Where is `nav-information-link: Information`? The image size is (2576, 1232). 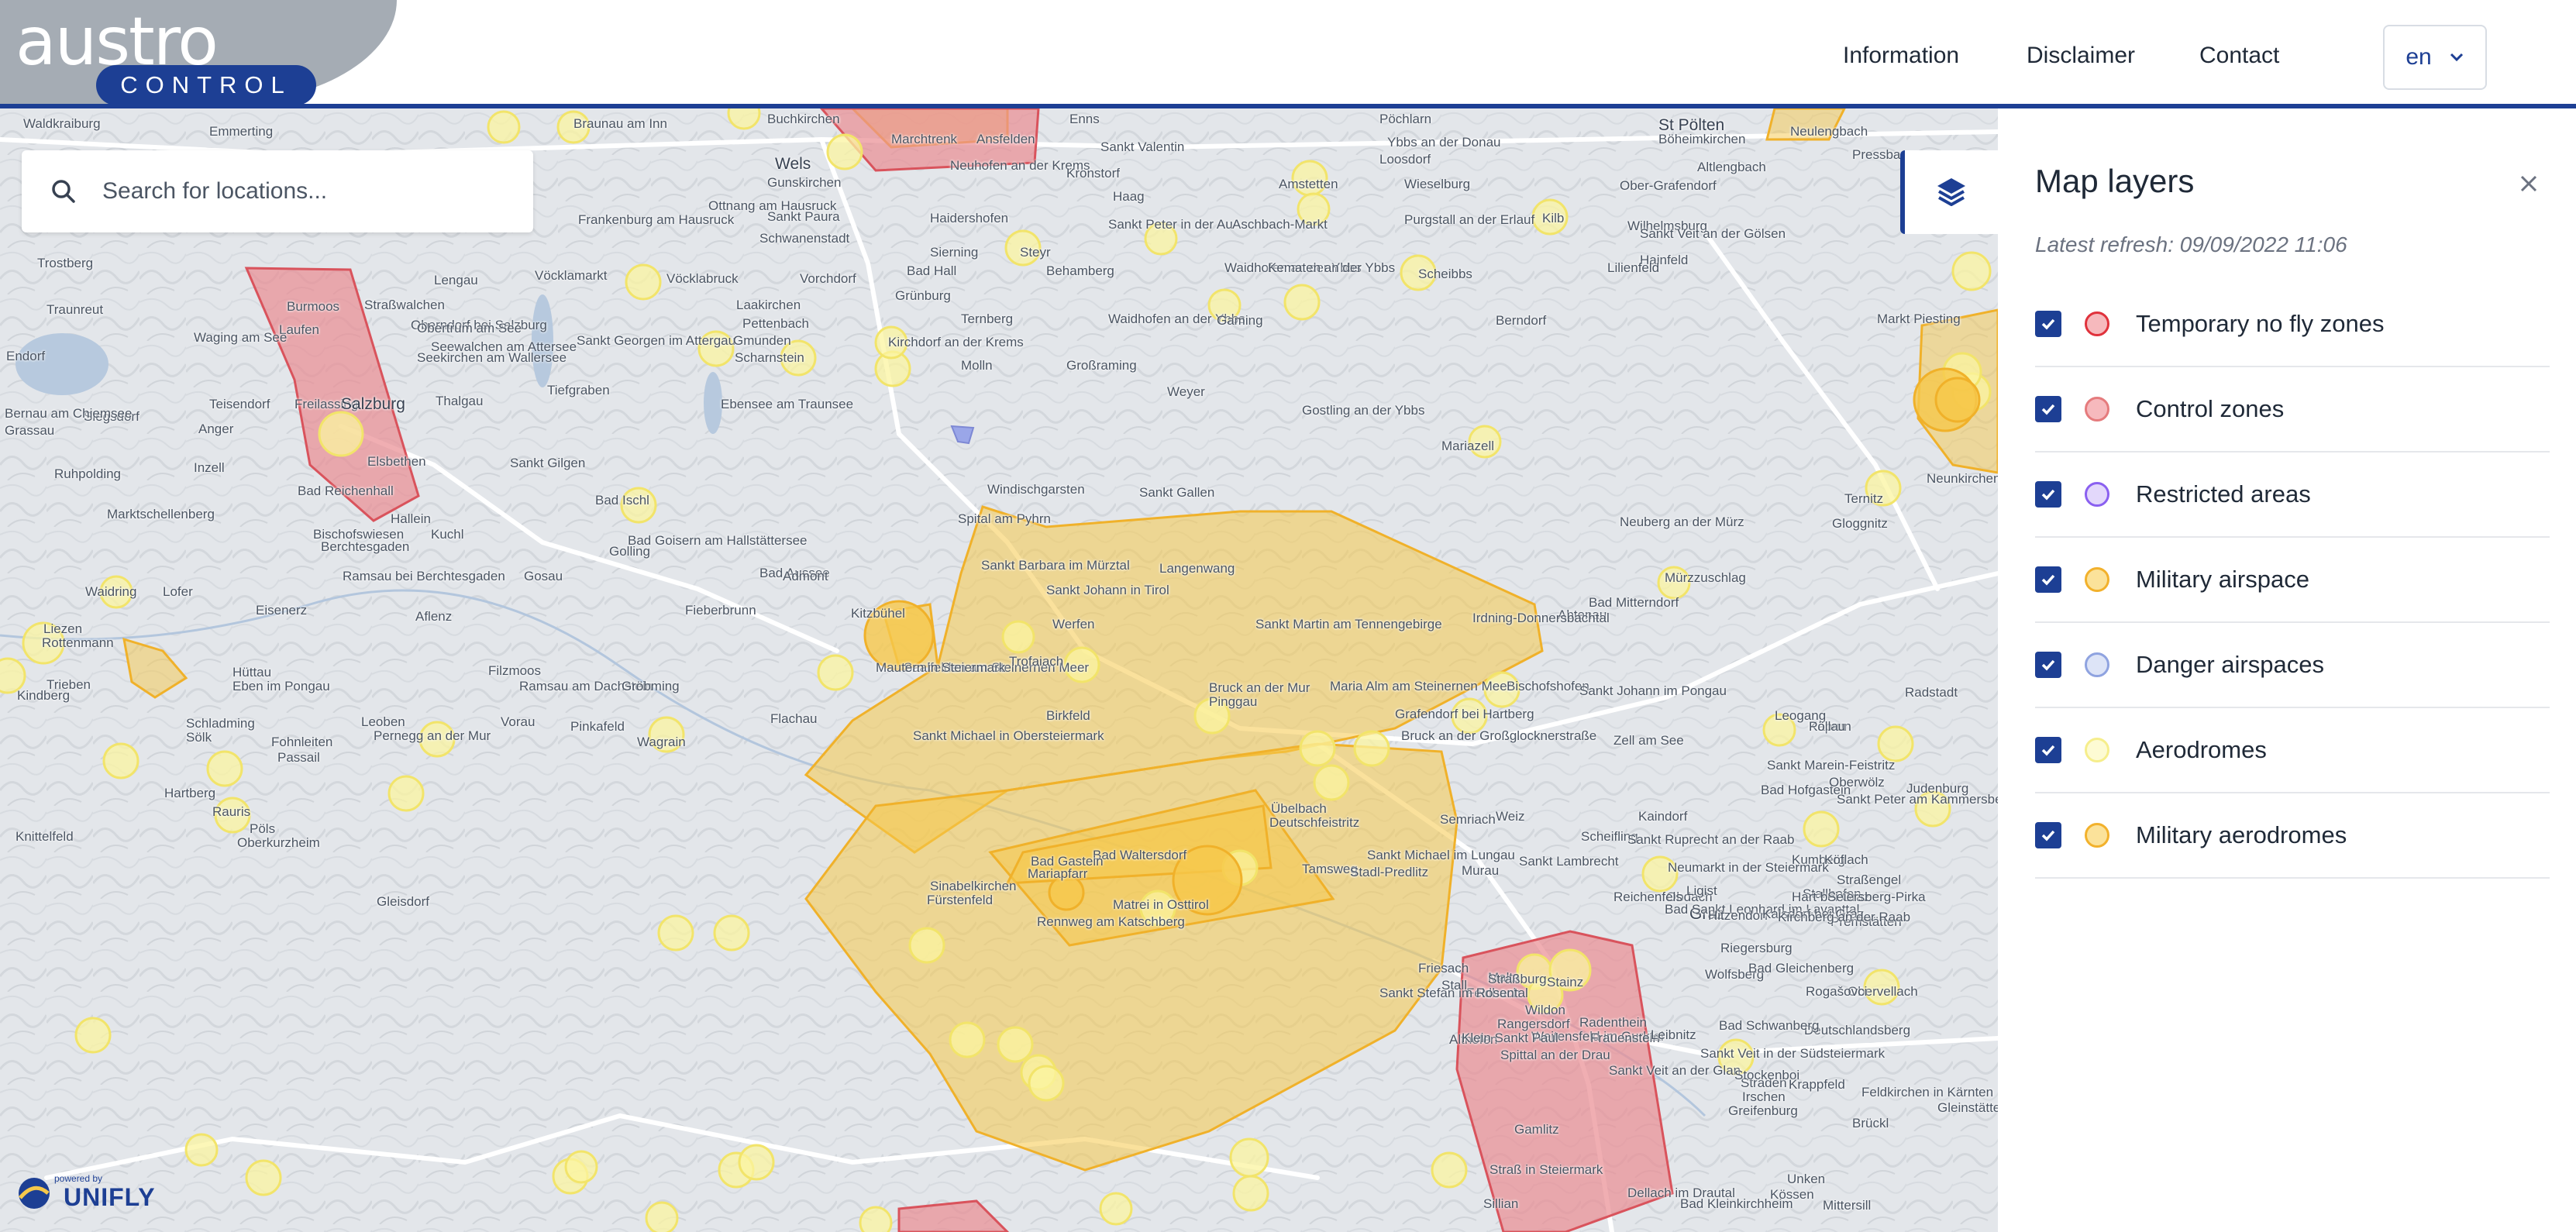
nav-information-link: Information is located at coordinates (1901, 55).